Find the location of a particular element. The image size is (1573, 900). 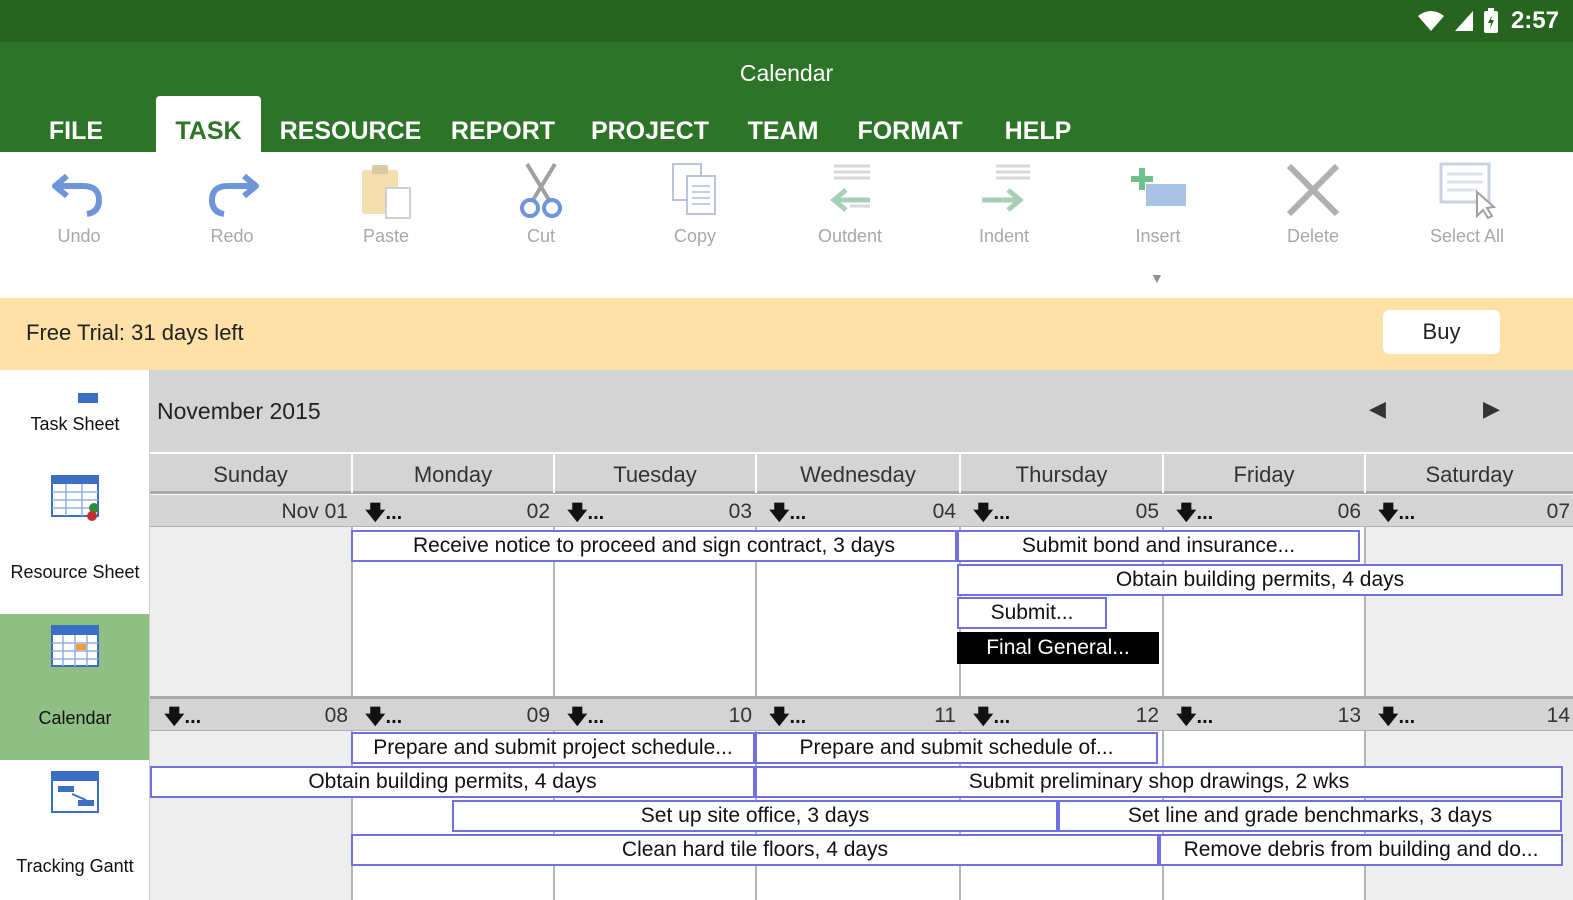

insert-button: Insert is located at coordinates (1158, 210).